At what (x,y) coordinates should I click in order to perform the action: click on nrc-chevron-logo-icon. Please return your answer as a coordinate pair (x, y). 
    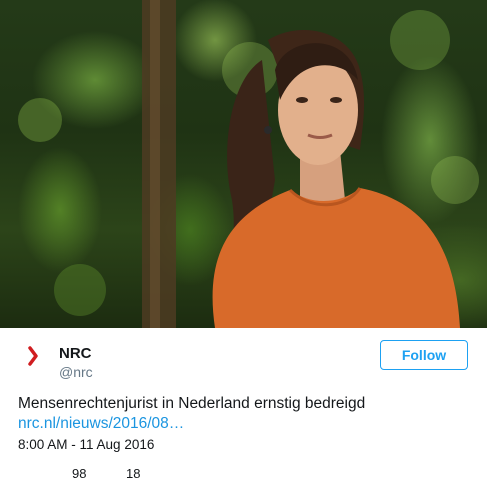
    Looking at the image, I should click on (34, 356).